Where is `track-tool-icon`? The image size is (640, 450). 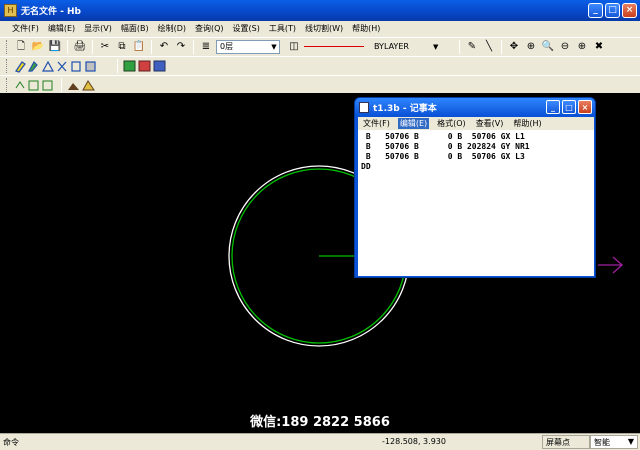 track-tool-icon is located at coordinates (33, 85).